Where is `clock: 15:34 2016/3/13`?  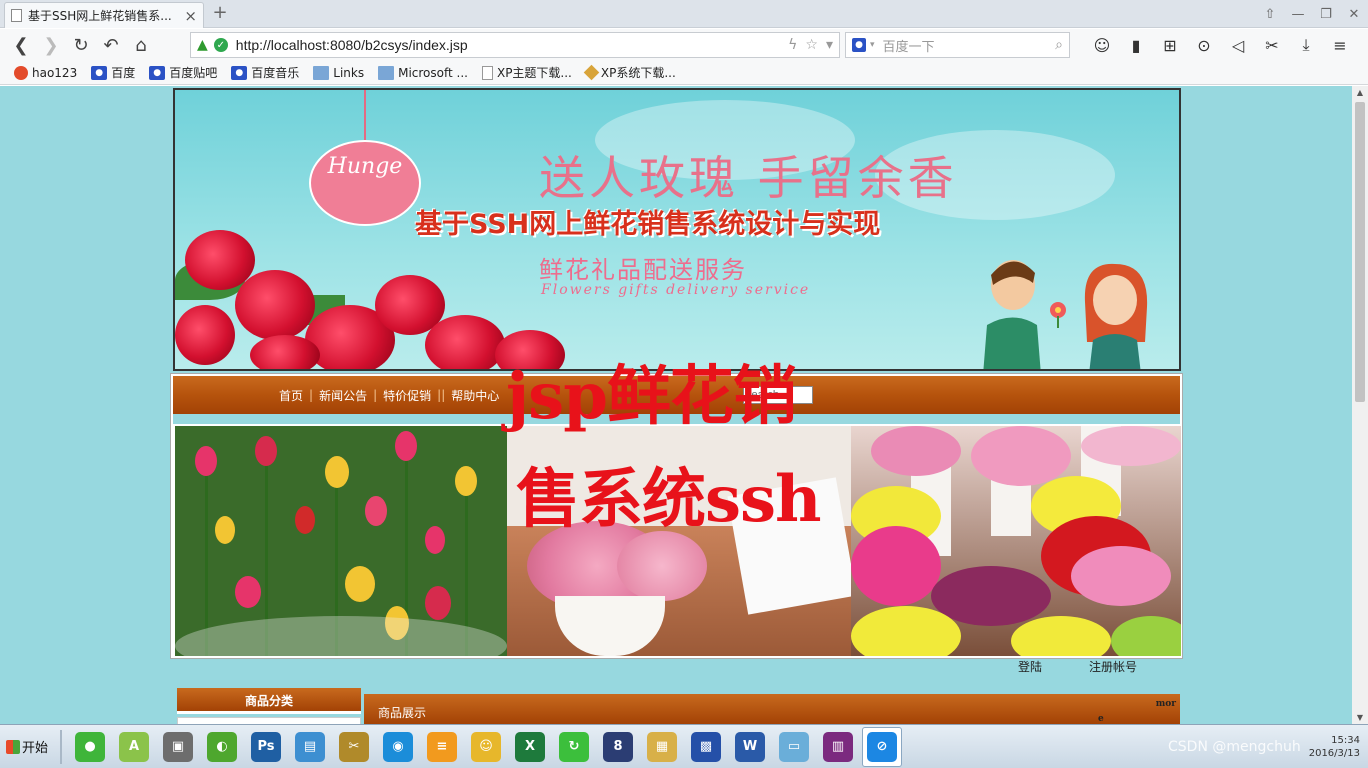
clock: 15:34 2016/3/13 is located at coordinates (1334, 747).